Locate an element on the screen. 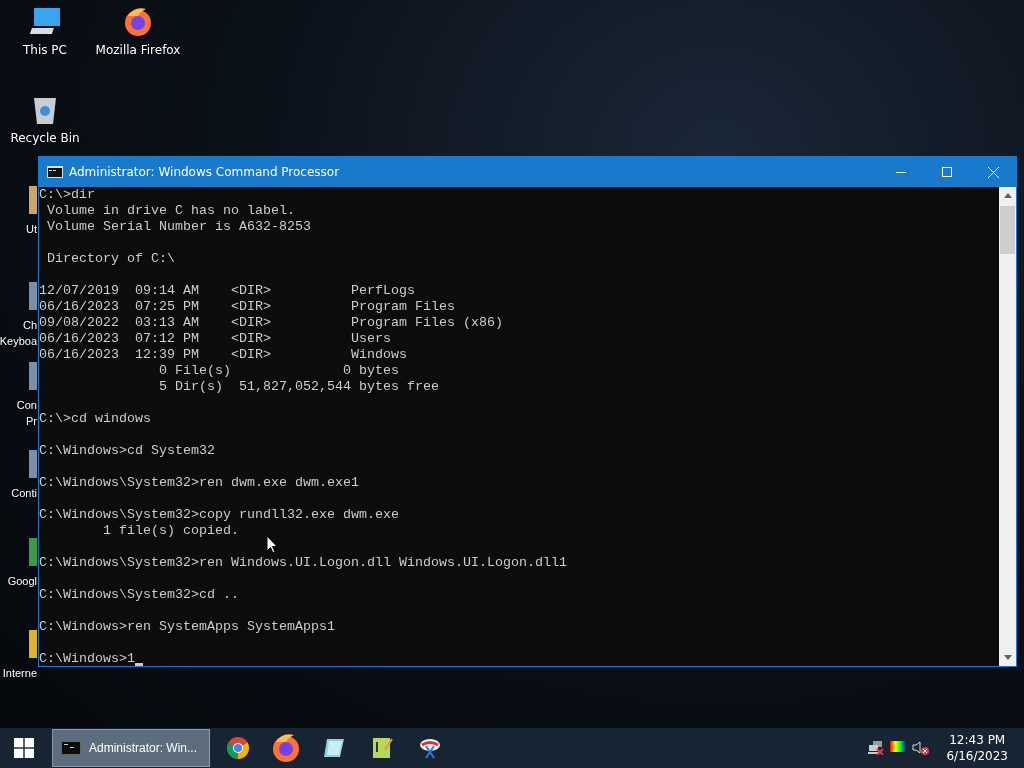  scrollbar is located at coordinates (1007, 426).